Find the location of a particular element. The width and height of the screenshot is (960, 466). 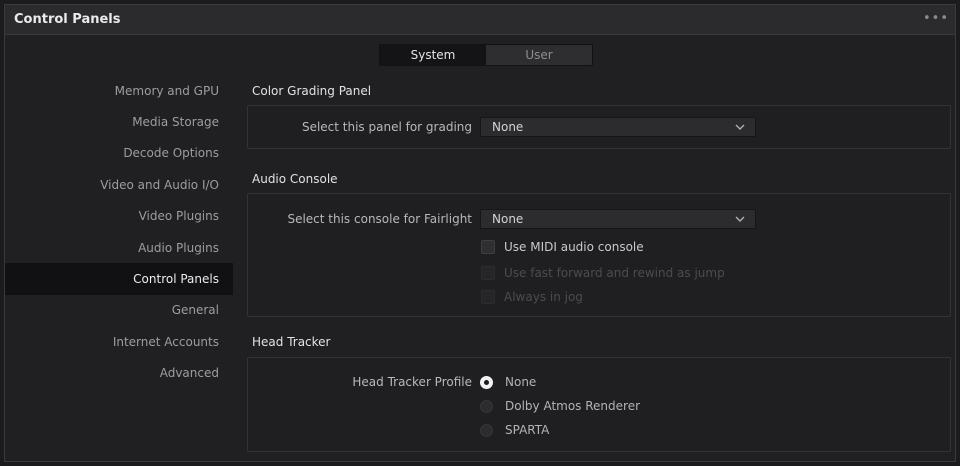

head-tracker-none-label: None is located at coordinates (521, 382).